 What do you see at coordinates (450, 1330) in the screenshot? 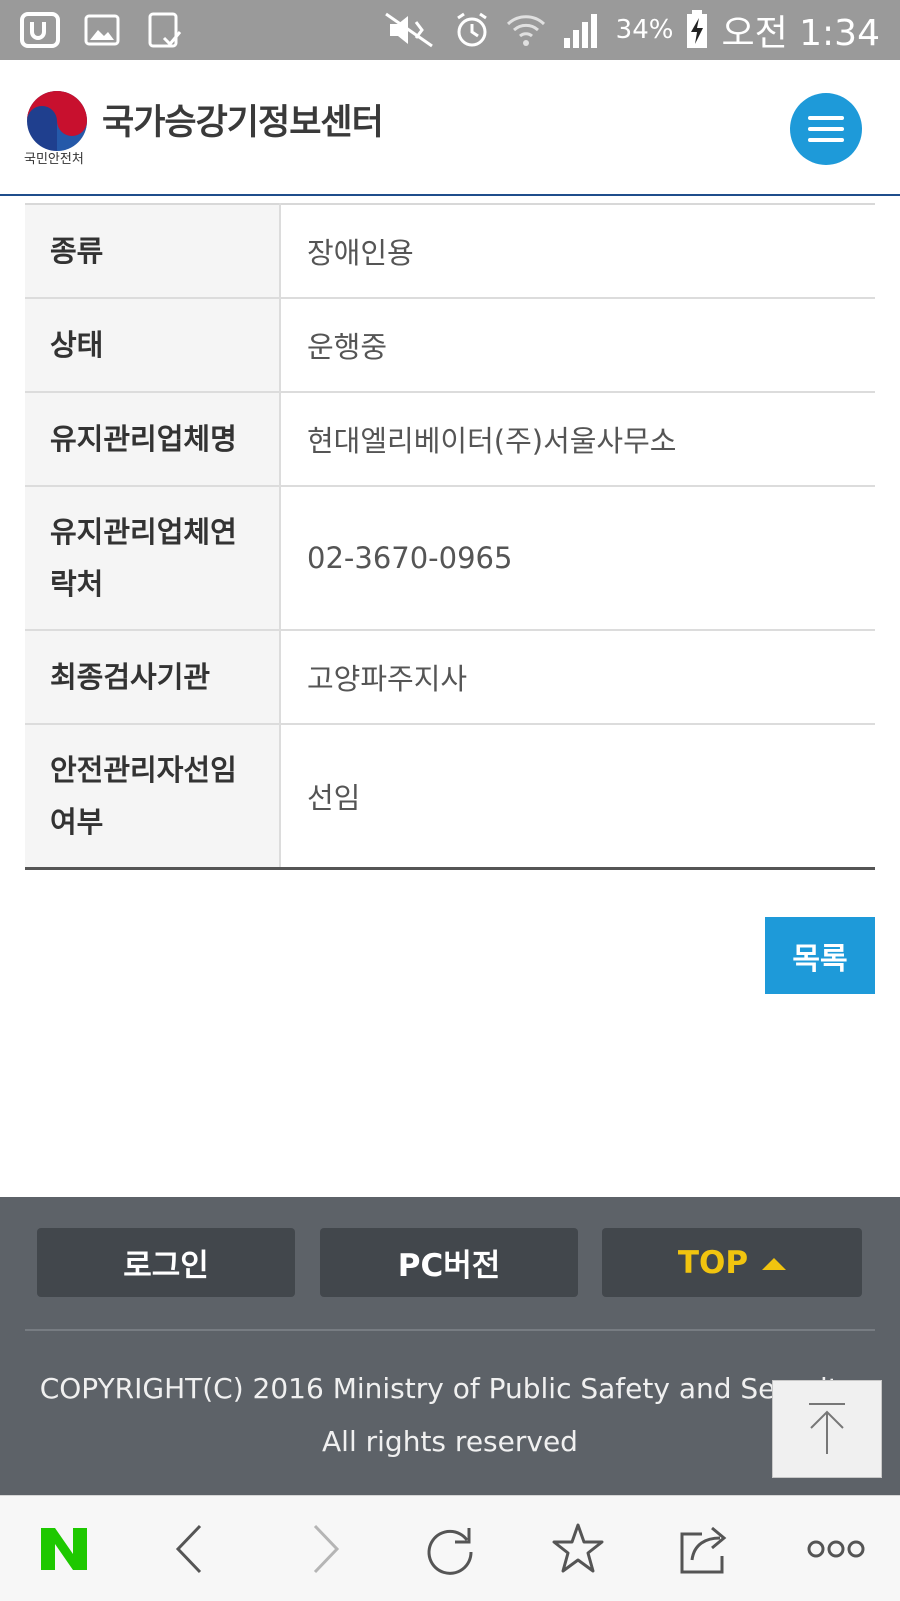
I see `footer-divider` at bounding box center [450, 1330].